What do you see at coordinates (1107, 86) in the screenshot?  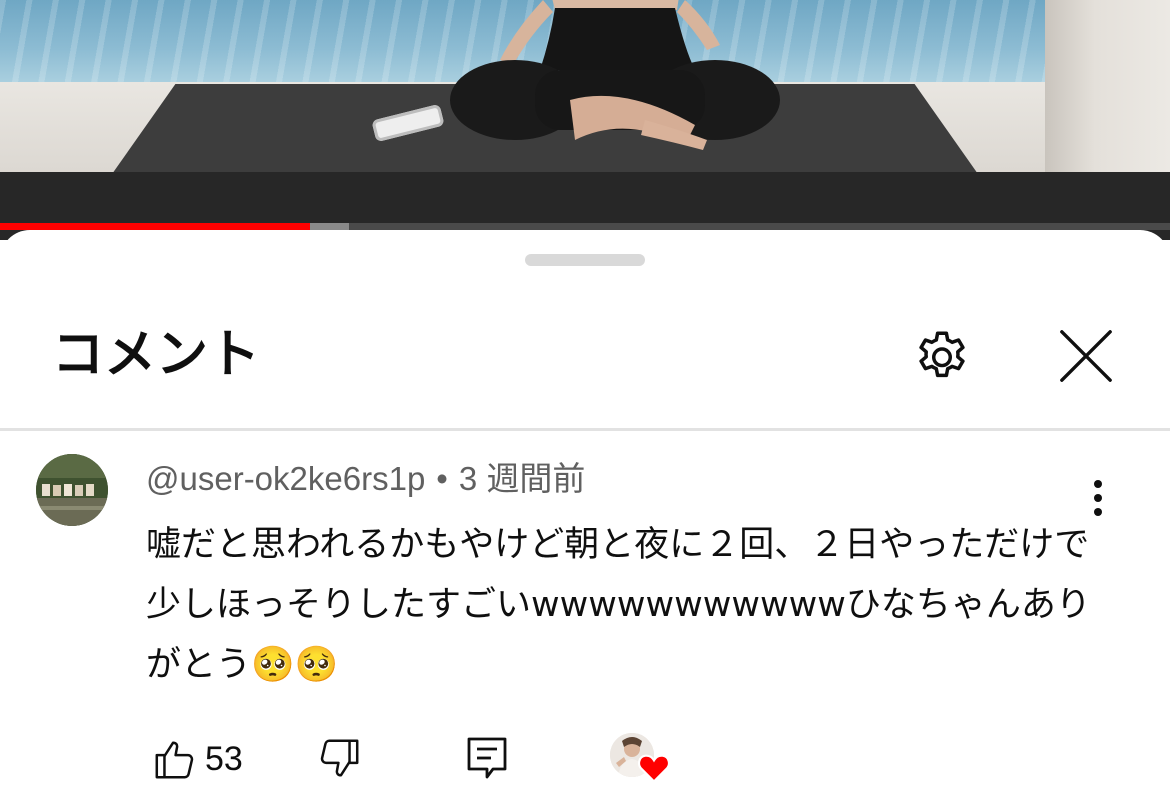 I see `video-scene-wall` at bounding box center [1107, 86].